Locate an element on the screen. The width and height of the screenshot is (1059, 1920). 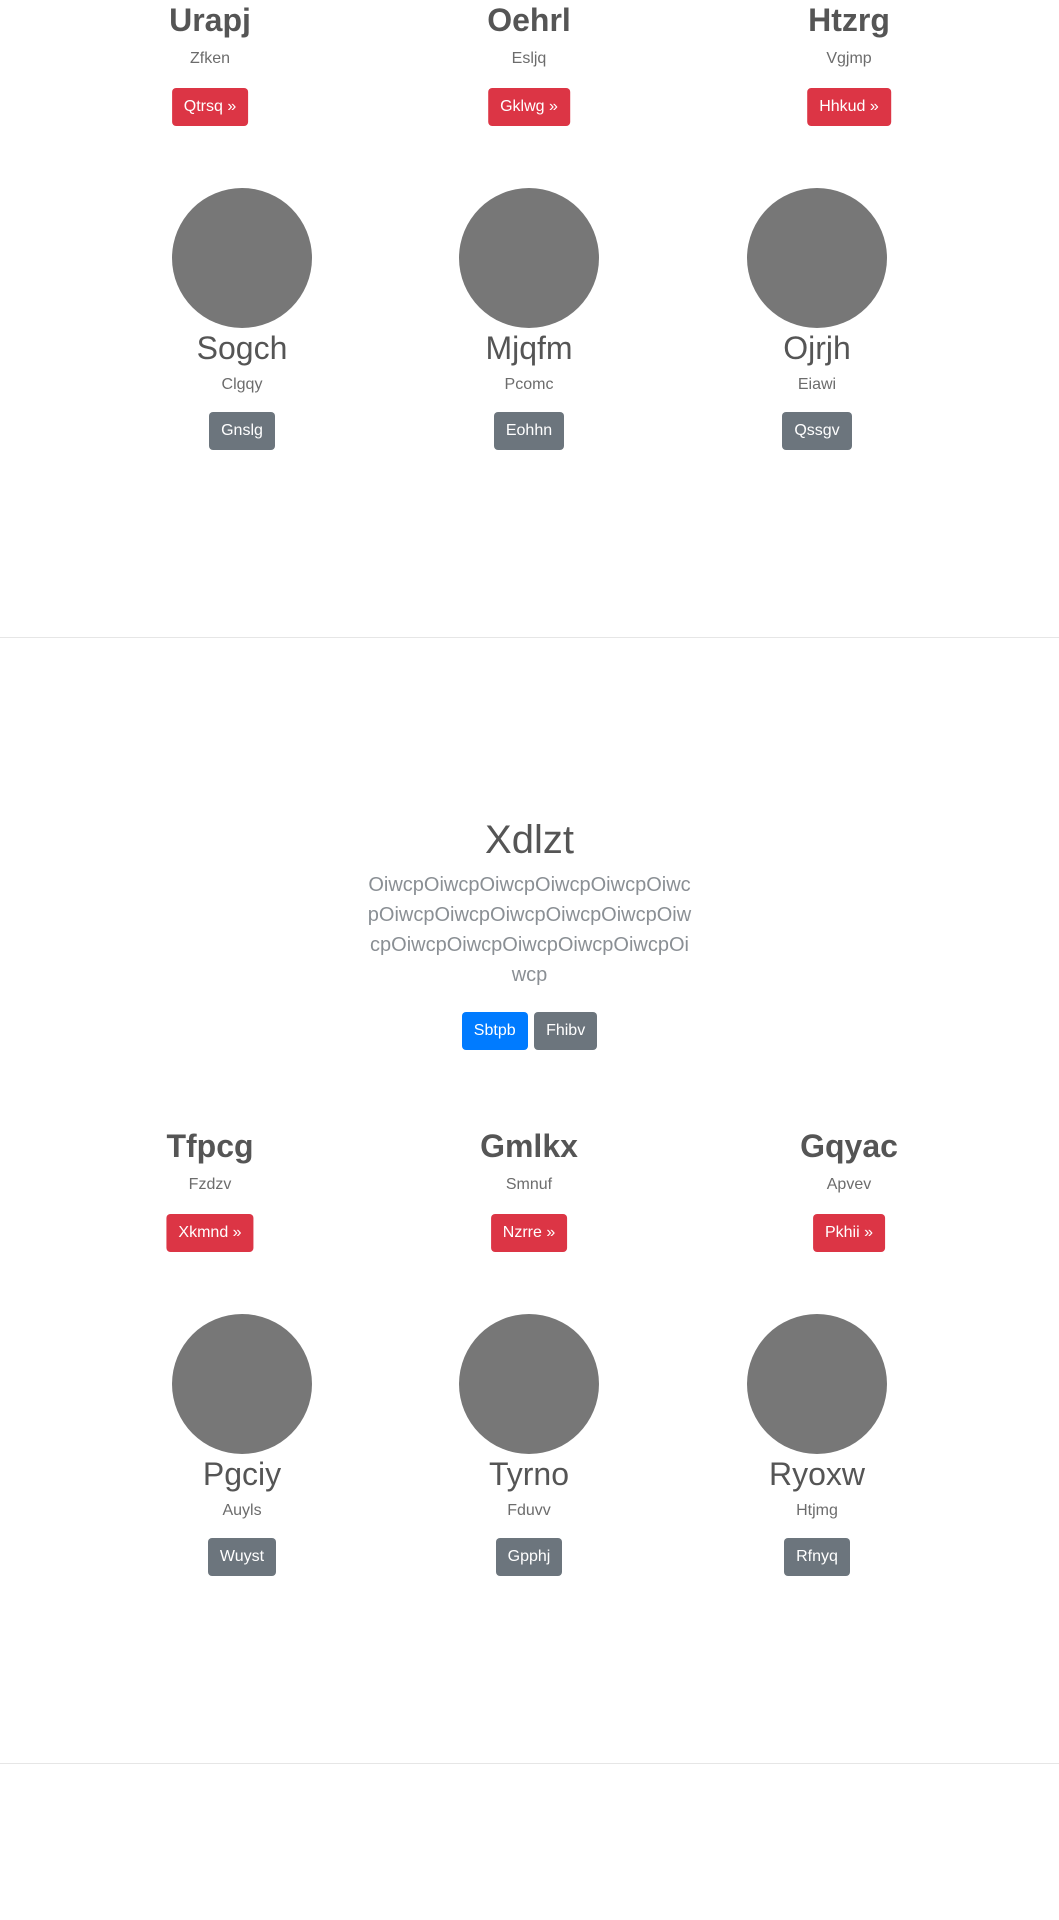
person-card: Ojrjh Eiawi Qssgv is located at coordinates (817, 319).